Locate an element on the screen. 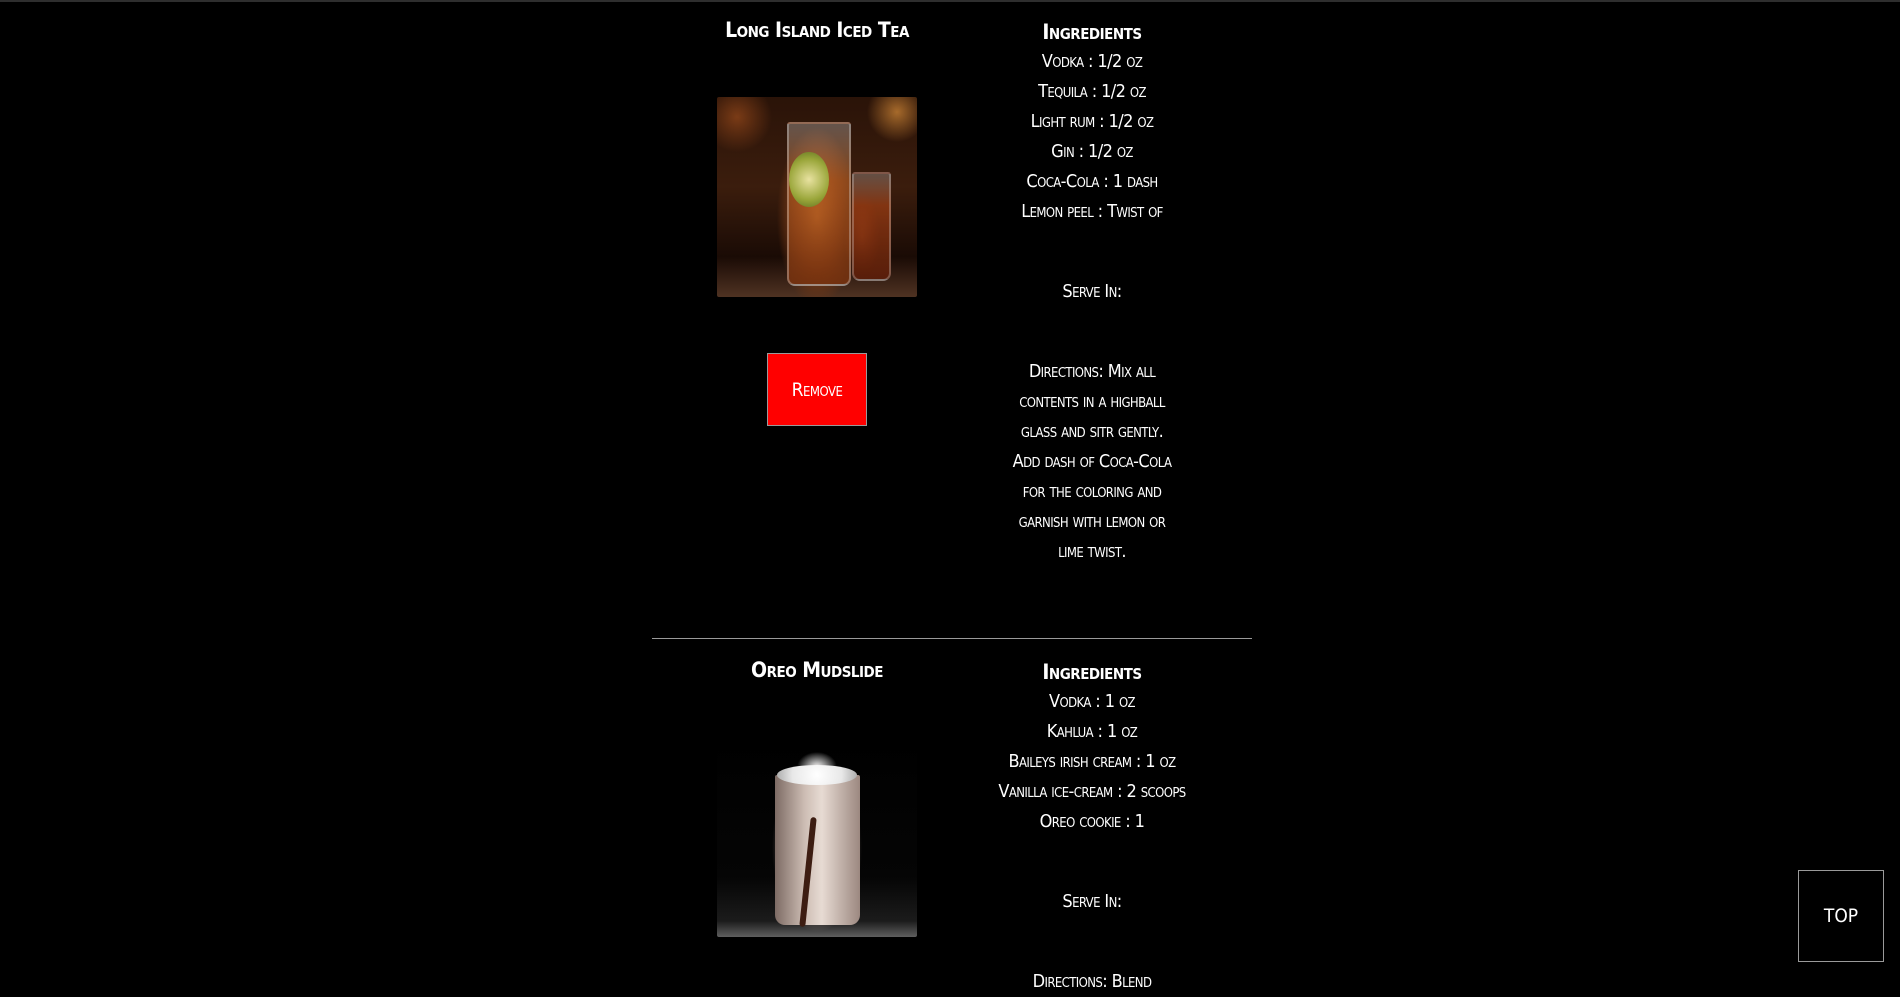 This screenshot has width=1900, height=997. directions-line: for the coloring and is located at coordinates (1092, 491).